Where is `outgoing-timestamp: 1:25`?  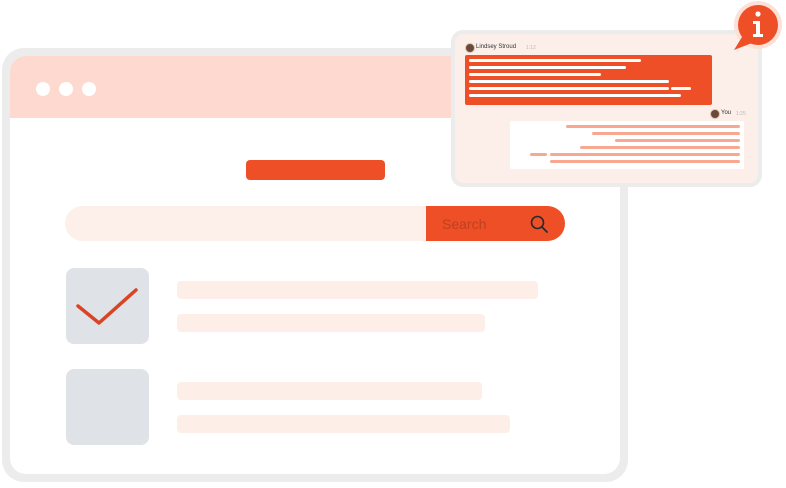
outgoing-timestamp: 1:25 is located at coordinates (741, 114).